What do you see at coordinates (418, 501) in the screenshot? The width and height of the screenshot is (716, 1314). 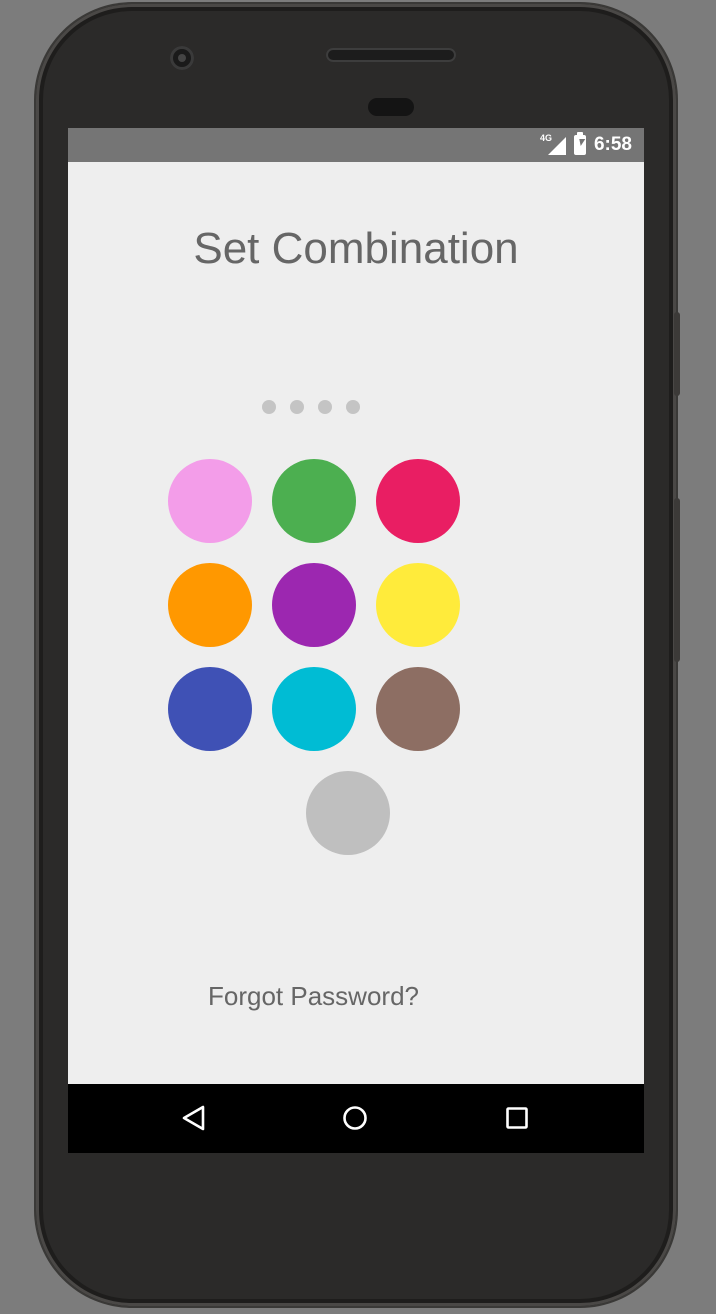 I see `color-button-crimson` at bounding box center [418, 501].